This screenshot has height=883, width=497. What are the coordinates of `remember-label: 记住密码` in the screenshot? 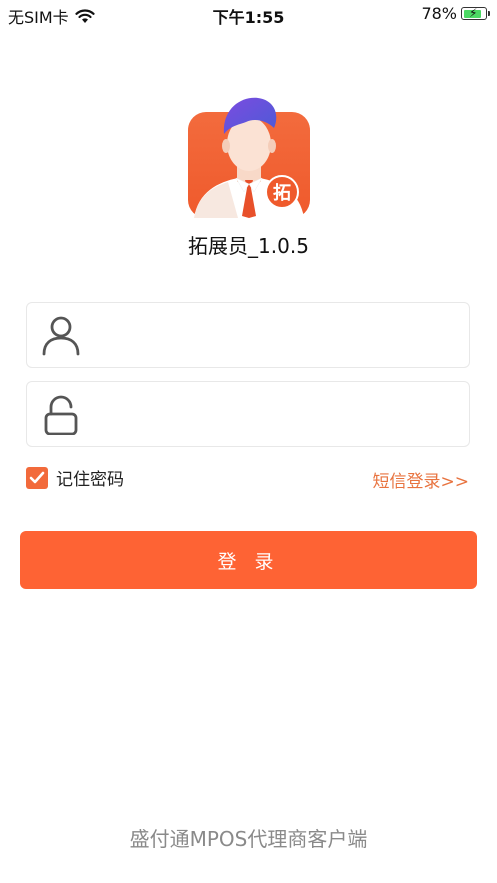 It's located at (90, 480).